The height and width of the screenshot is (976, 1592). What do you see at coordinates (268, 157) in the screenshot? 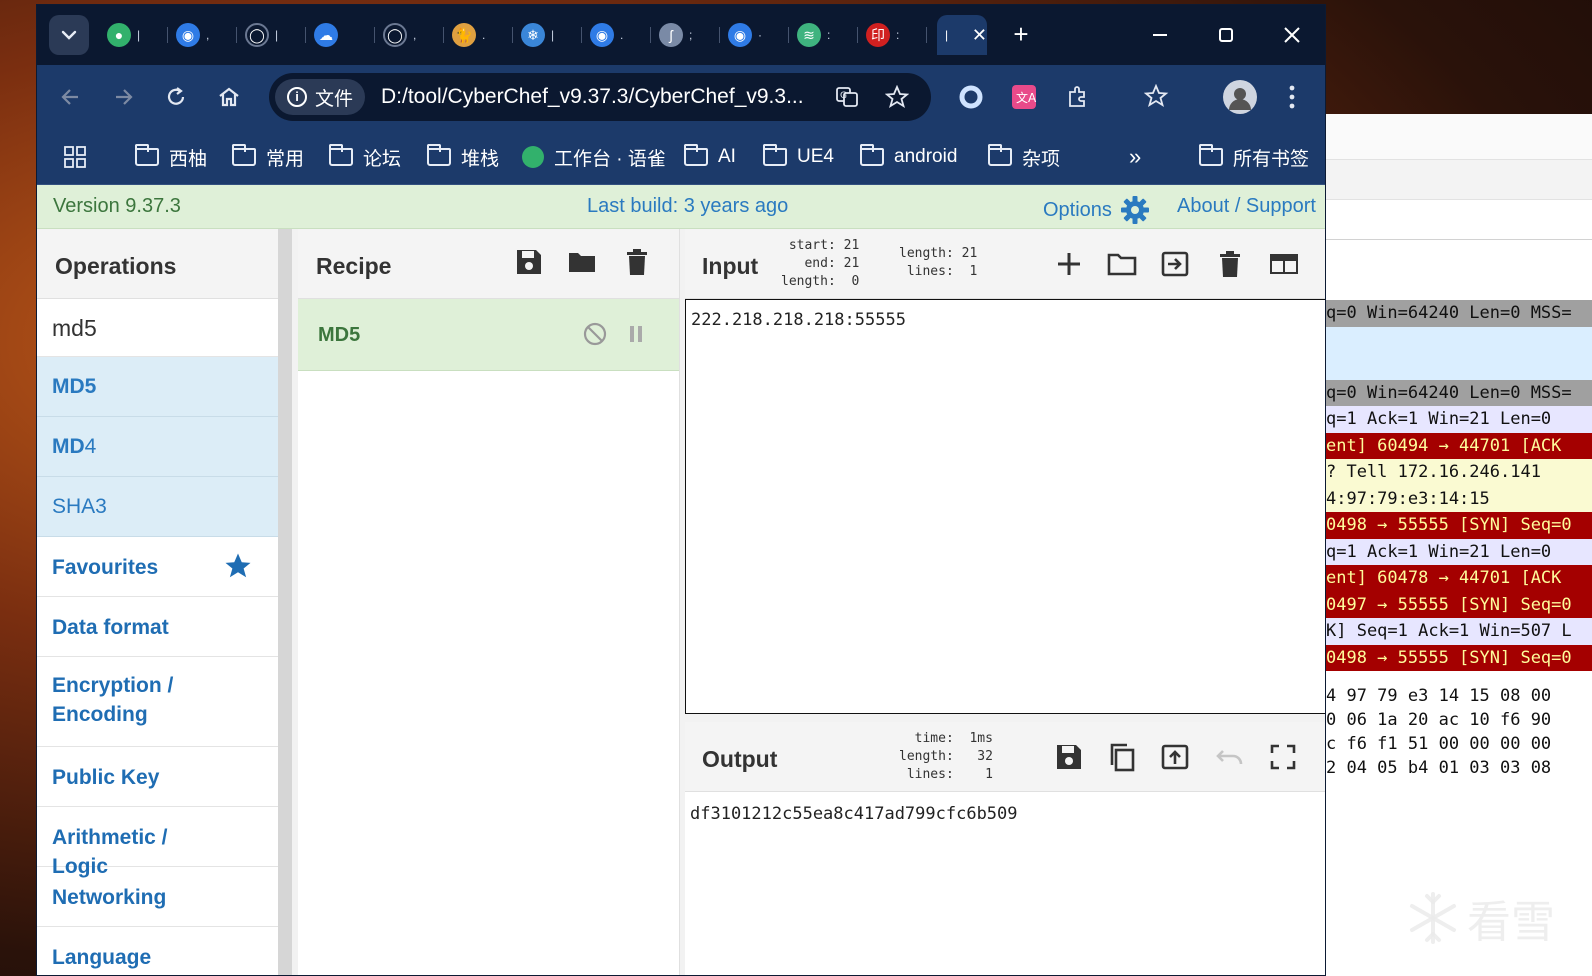
I see `bookmark-1: 常用` at bounding box center [268, 157].